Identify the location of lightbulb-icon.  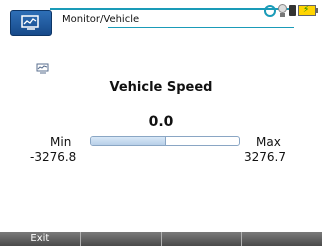
(282, 8).